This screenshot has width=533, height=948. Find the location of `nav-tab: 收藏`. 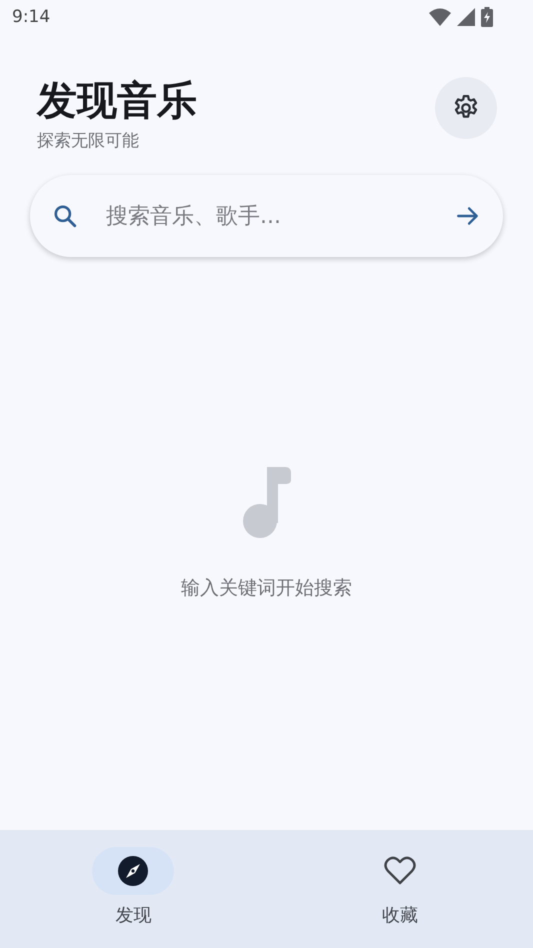

nav-tab: 收藏 is located at coordinates (399, 887).